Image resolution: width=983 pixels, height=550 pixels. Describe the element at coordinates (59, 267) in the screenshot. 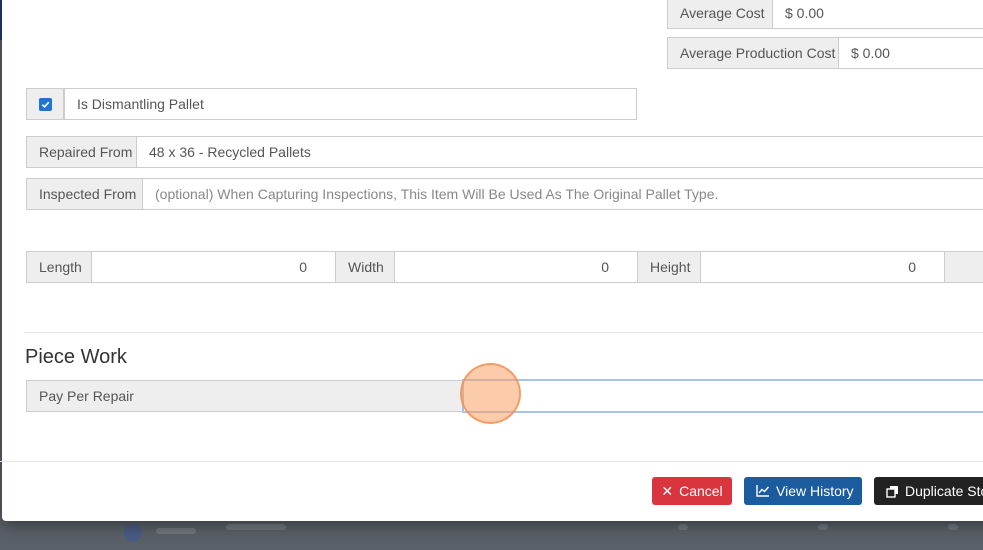

I see `length-label: Length` at that location.